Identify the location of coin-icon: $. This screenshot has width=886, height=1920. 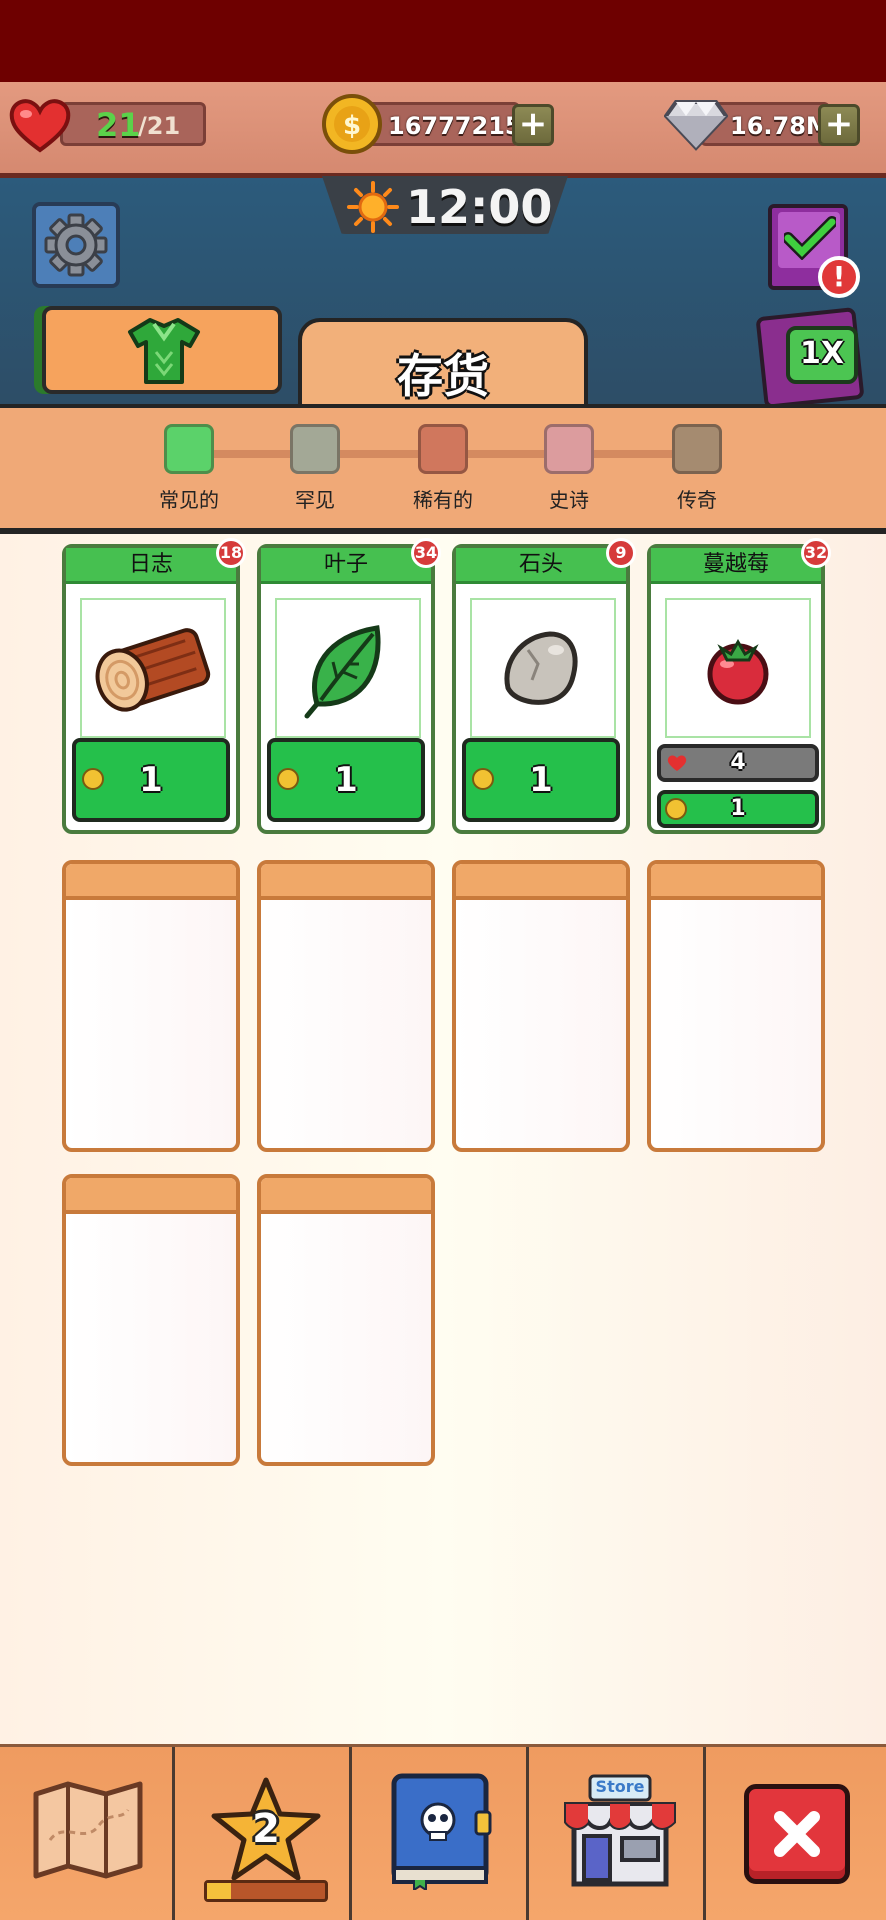
(352, 124).